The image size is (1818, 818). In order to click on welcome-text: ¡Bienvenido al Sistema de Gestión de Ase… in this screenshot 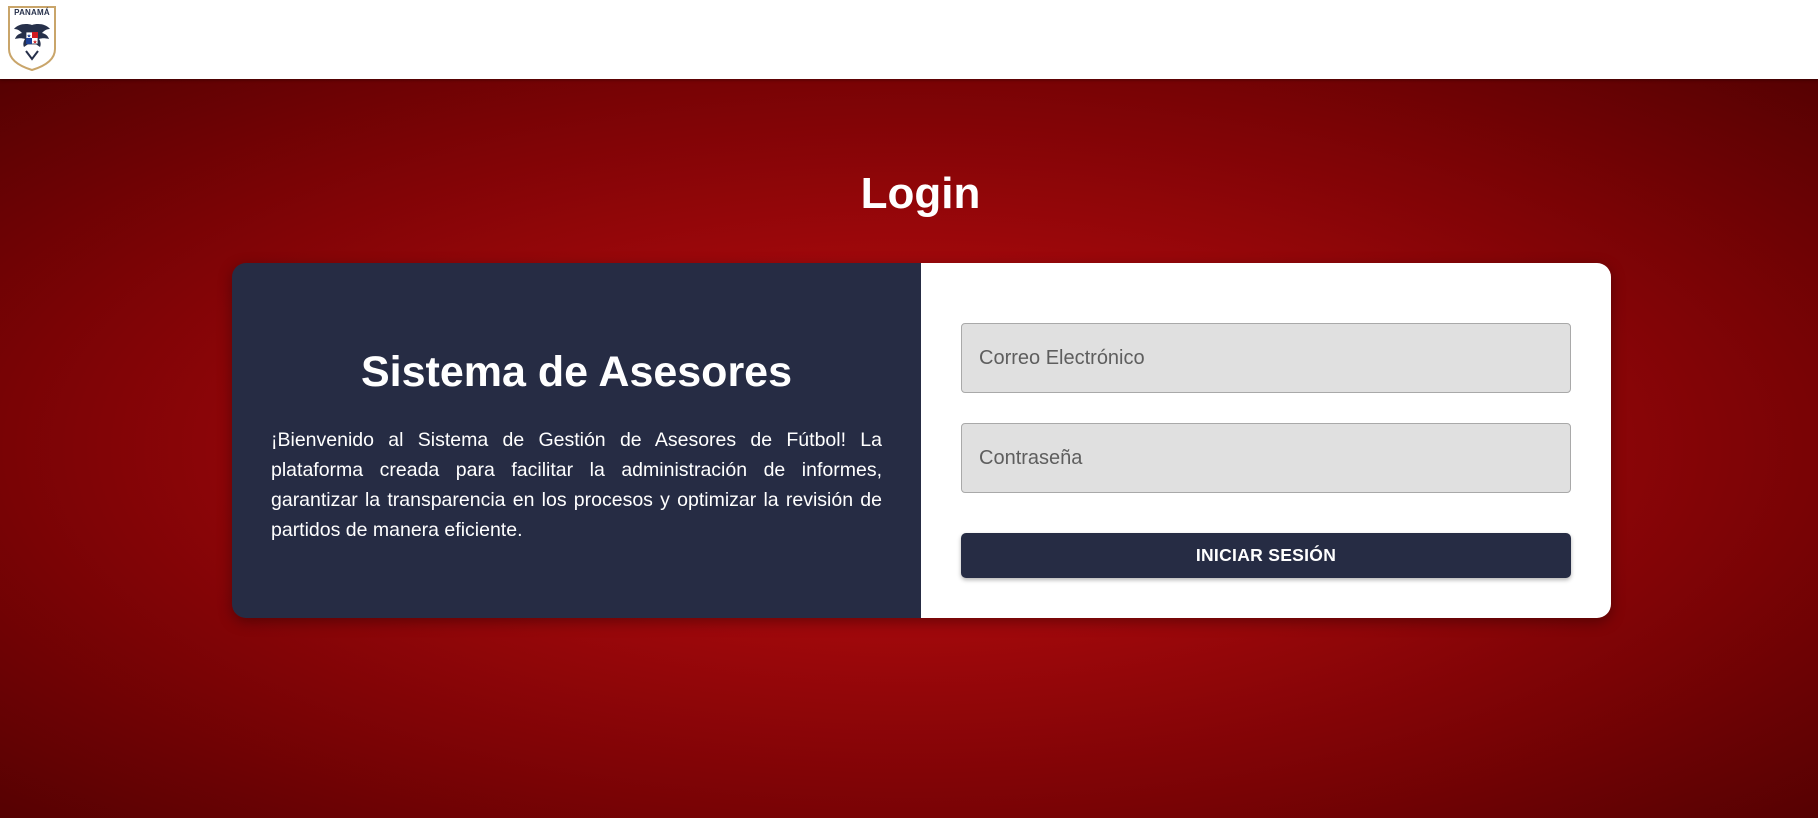, I will do `click(576, 485)`.